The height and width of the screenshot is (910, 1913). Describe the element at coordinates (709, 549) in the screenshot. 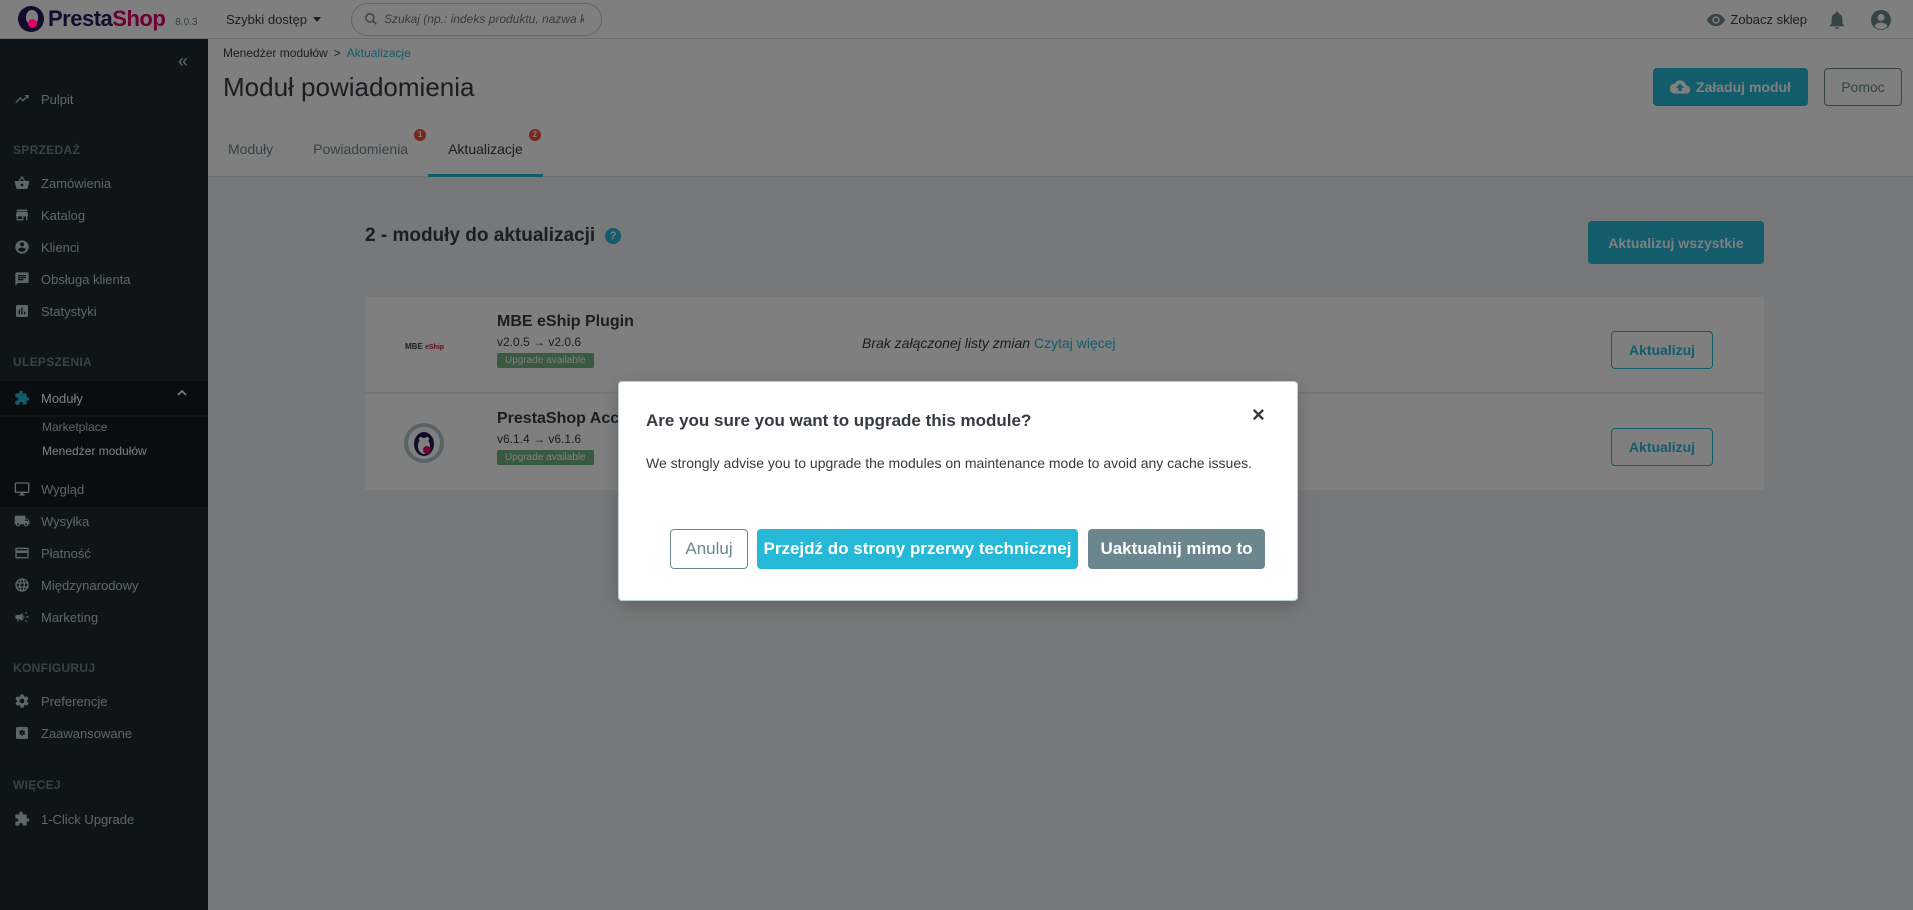

I see `cancel-button: Anuluj` at that location.